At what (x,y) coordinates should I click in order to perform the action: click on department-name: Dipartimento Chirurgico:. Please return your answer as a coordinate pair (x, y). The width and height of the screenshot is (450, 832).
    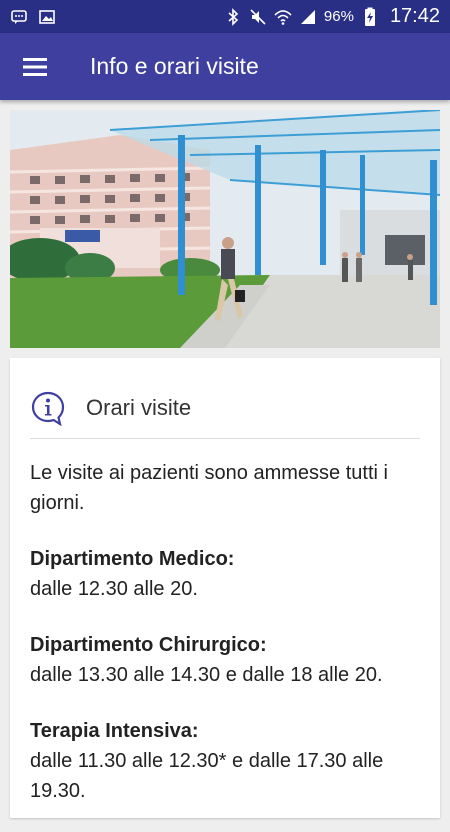
    Looking at the image, I should click on (148, 645).